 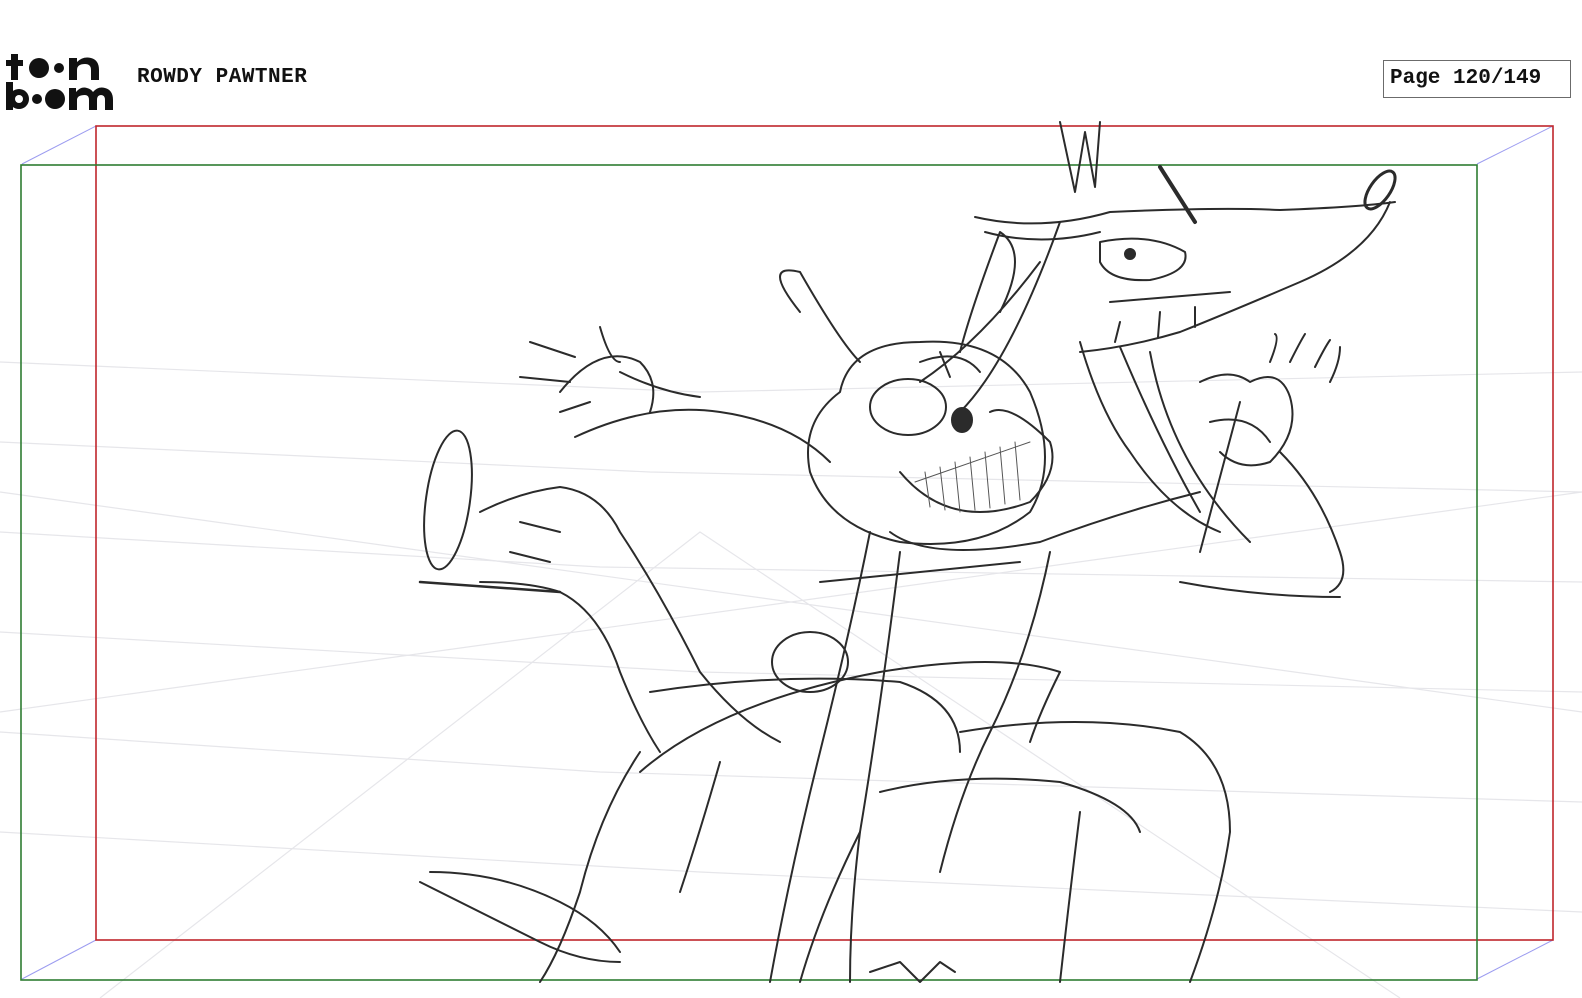 What do you see at coordinates (1477, 79) in the screenshot?
I see `page-indicator: Page 120/149` at bounding box center [1477, 79].